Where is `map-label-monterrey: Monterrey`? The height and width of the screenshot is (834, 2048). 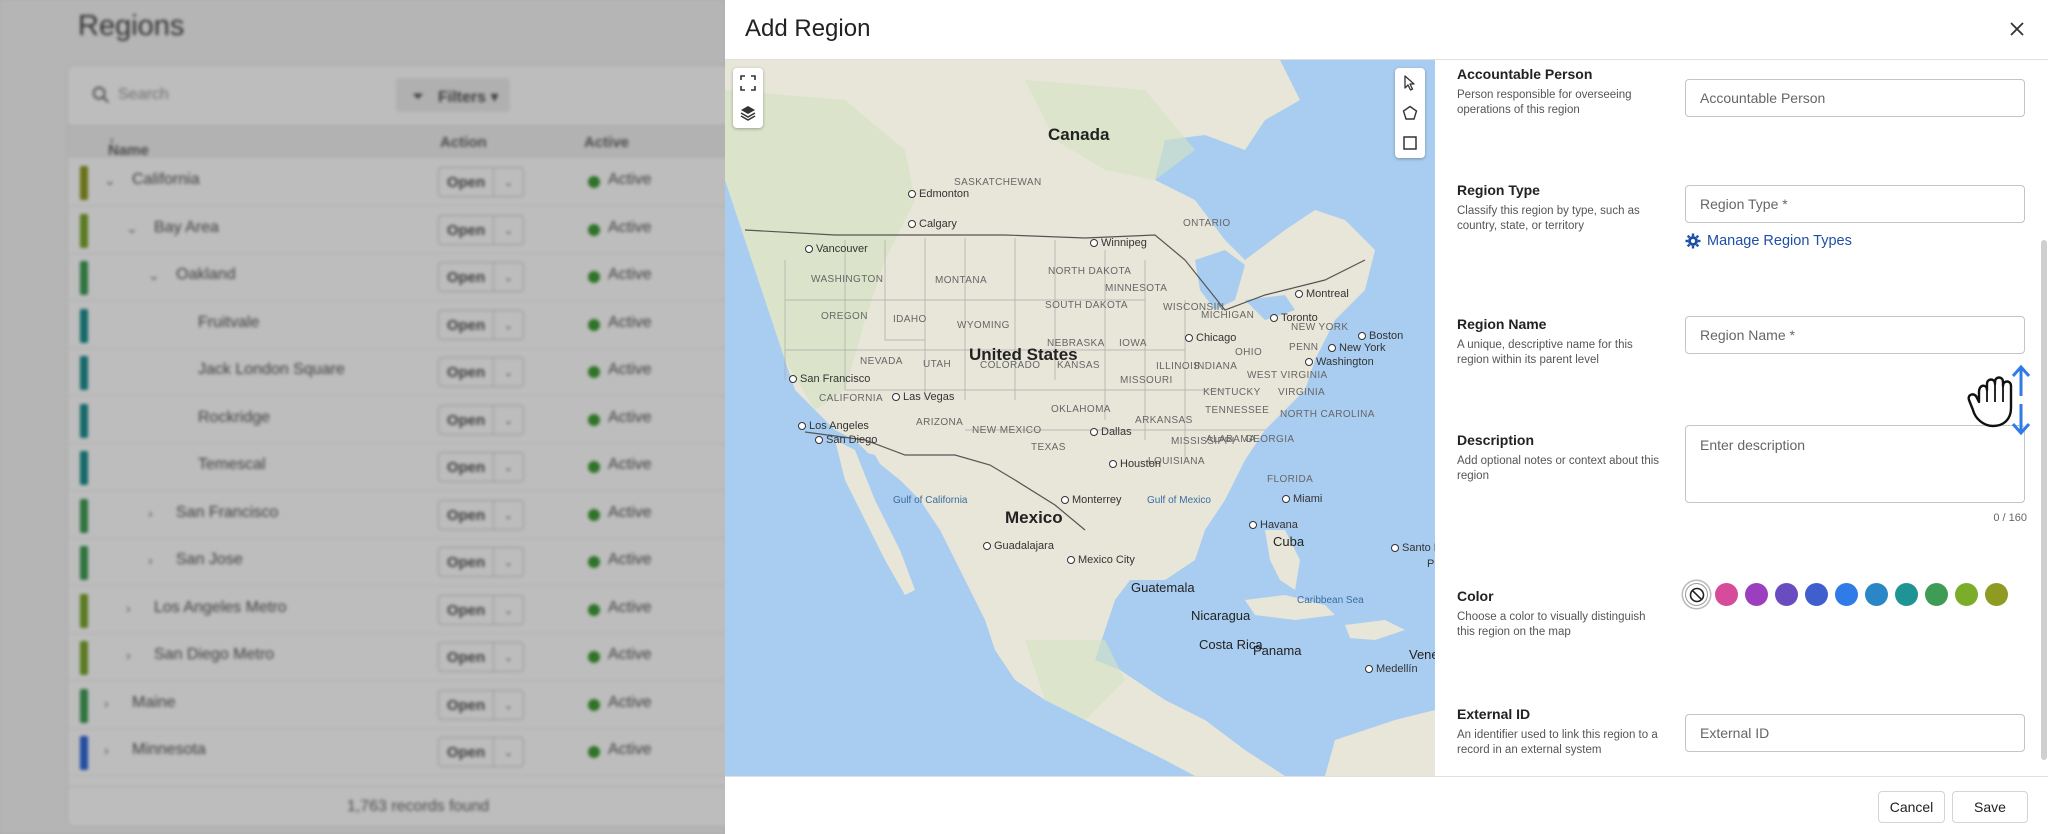 map-label-monterrey: Monterrey is located at coordinates (1091, 500).